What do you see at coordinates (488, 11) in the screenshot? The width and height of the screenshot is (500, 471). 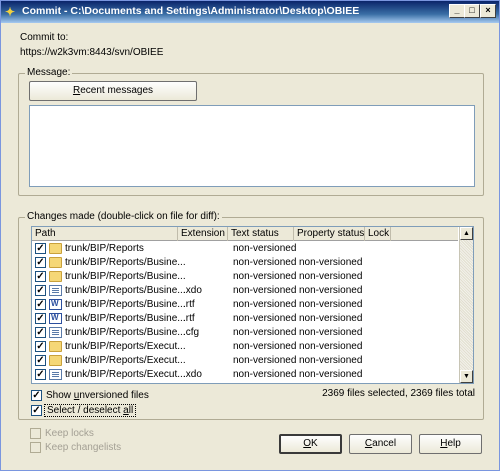 I see `close-button: ×` at bounding box center [488, 11].